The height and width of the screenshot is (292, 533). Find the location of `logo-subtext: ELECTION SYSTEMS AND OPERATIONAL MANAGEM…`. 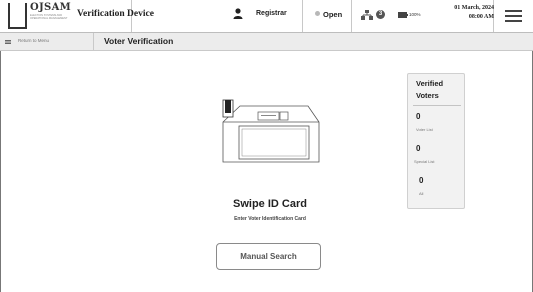

logo-subtext: ELECTION SYSTEMS AND OPERATIONAL MANAGEM… is located at coordinates (49, 17).